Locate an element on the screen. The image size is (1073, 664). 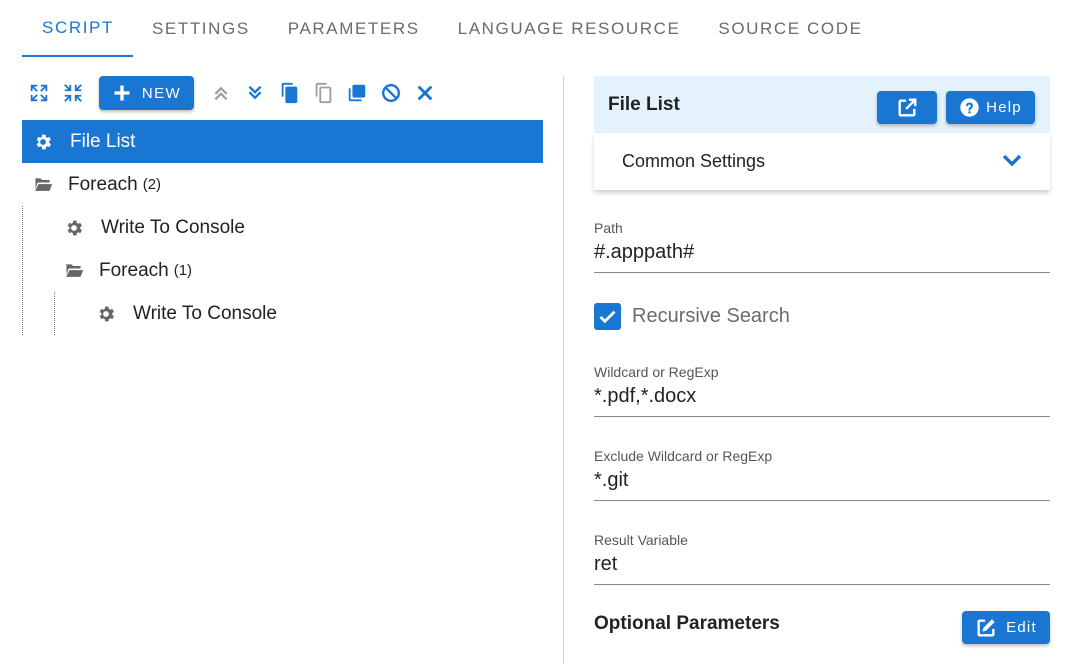
tab-settings: SETTINGS is located at coordinates (201, 28).